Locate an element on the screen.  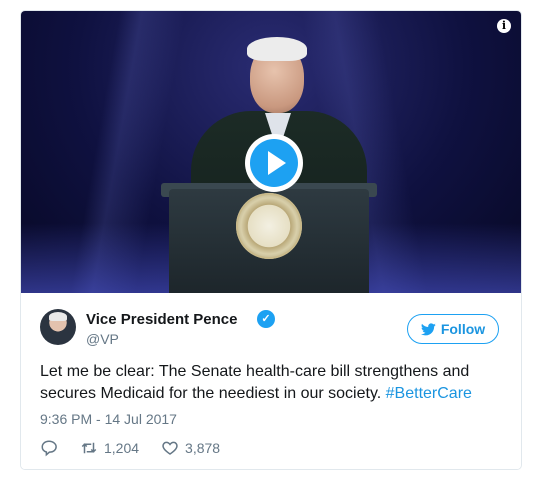
reply-icon is located at coordinates (49, 448).